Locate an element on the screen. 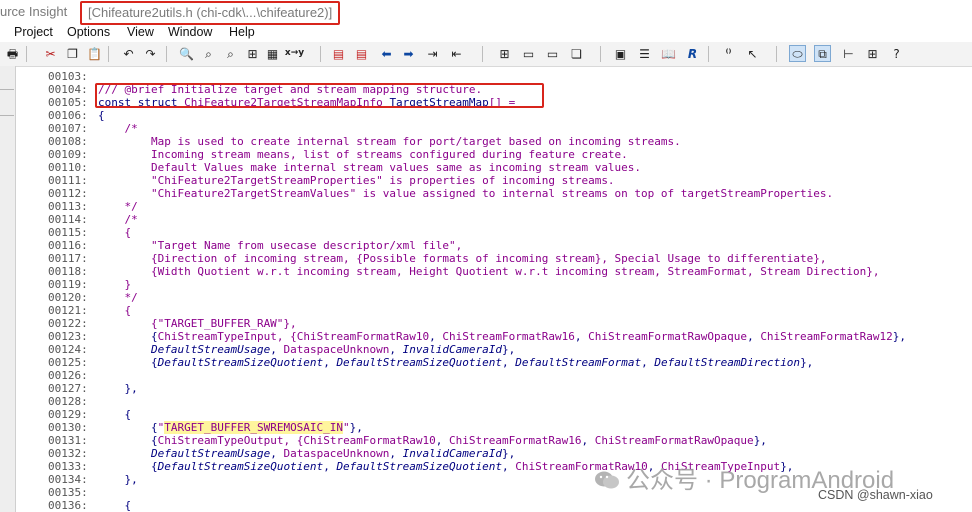 This screenshot has height=512, width=972. line-number: 00113: is located at coordinates (68, 206).